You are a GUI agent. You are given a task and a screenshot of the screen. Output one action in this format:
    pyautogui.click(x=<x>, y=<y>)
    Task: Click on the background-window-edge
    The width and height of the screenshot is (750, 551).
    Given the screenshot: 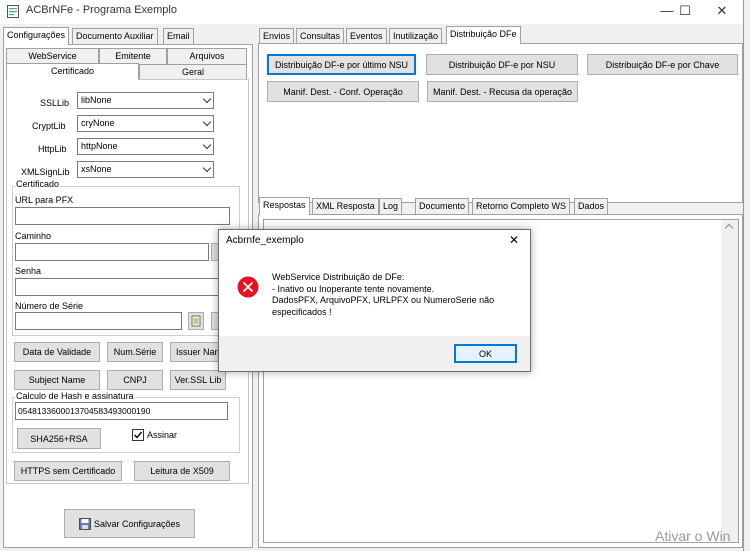 What is the action you would take?
    pyautogui.click(x=746, y=275)
    